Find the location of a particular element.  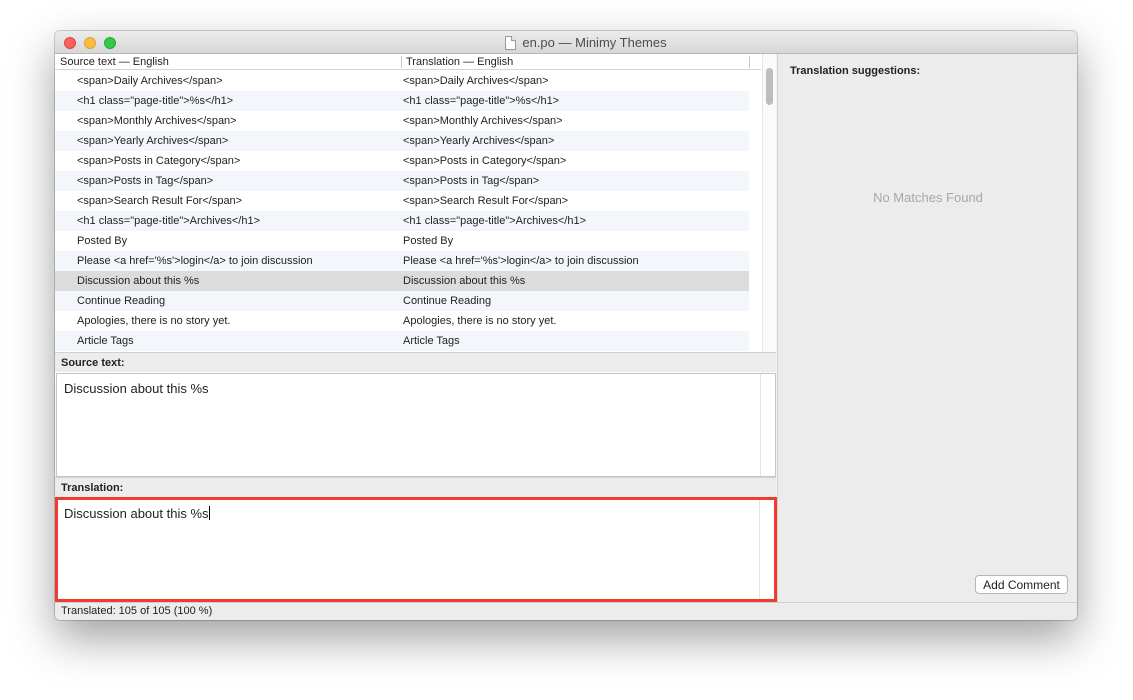

row-translation-text: <span>Search Result For</span> is located at coordinates (486, 201).